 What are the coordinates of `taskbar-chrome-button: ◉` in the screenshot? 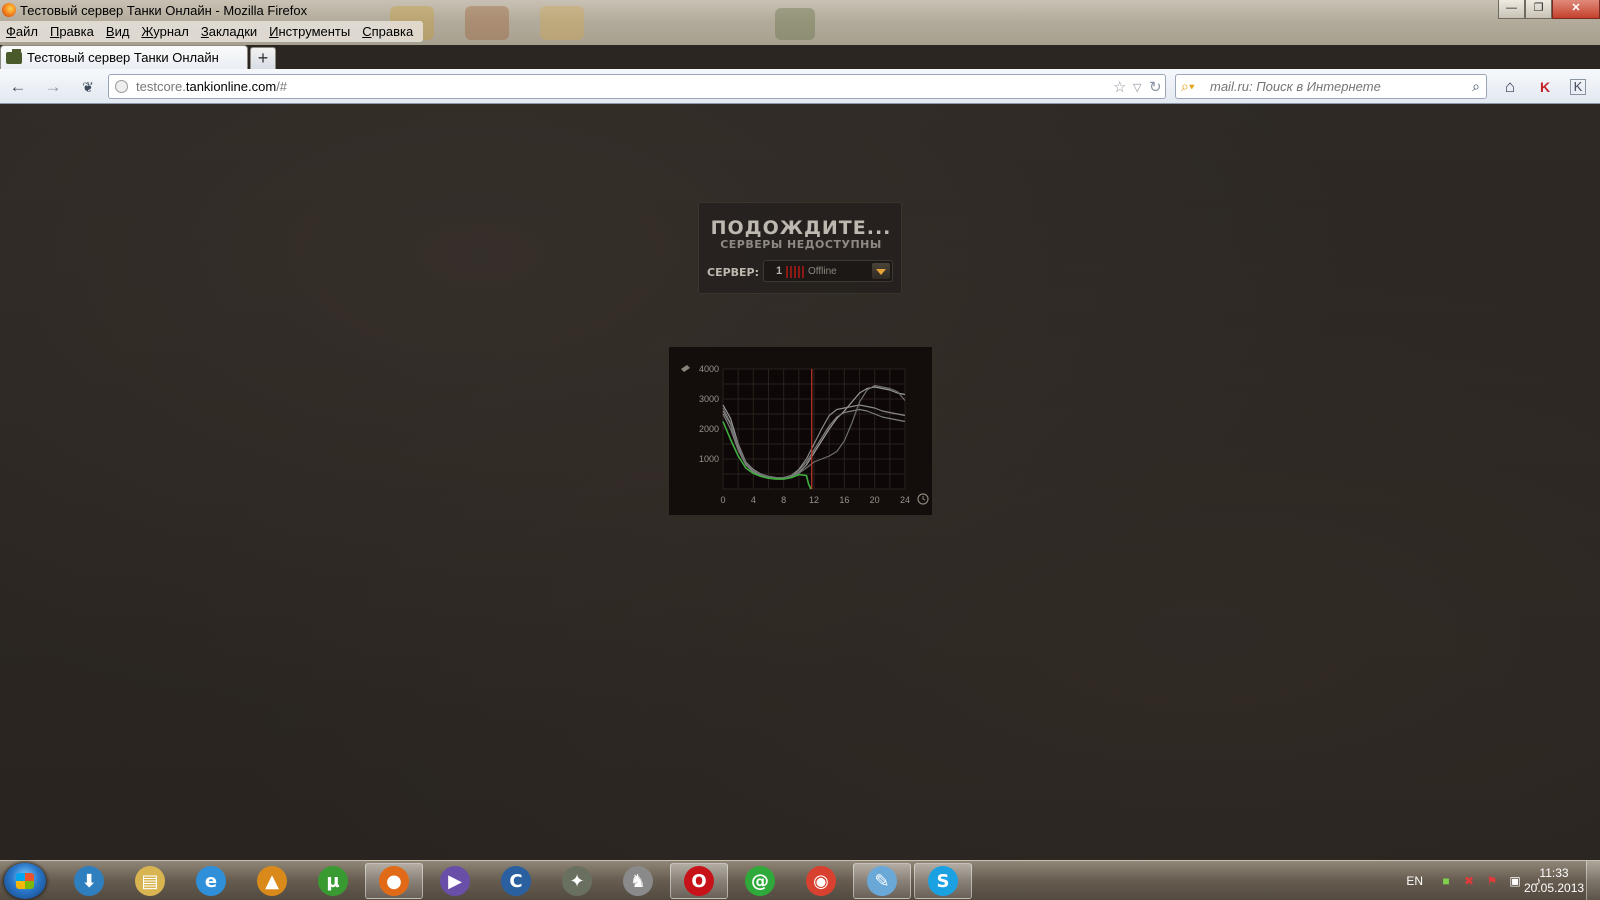 It's located at (821, 881).